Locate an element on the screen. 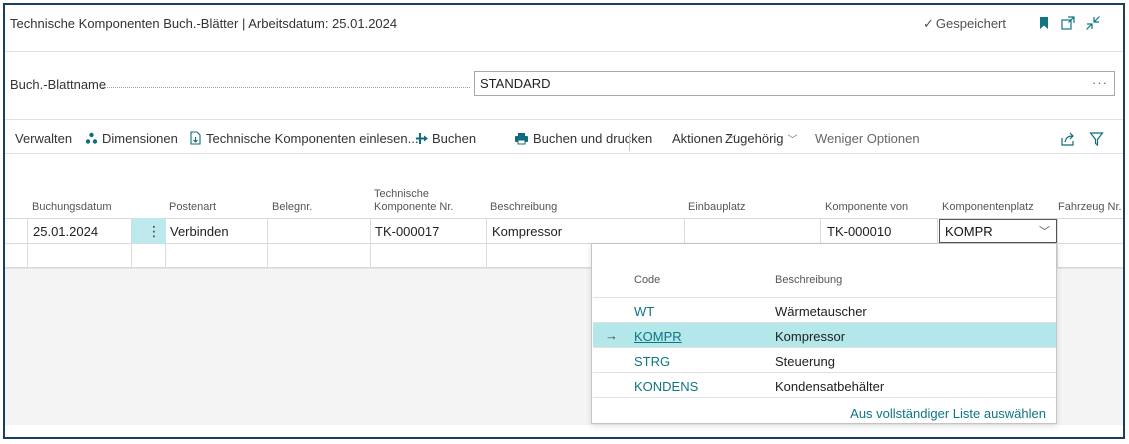  field-leader-dots is located at coordinates (286, 87).